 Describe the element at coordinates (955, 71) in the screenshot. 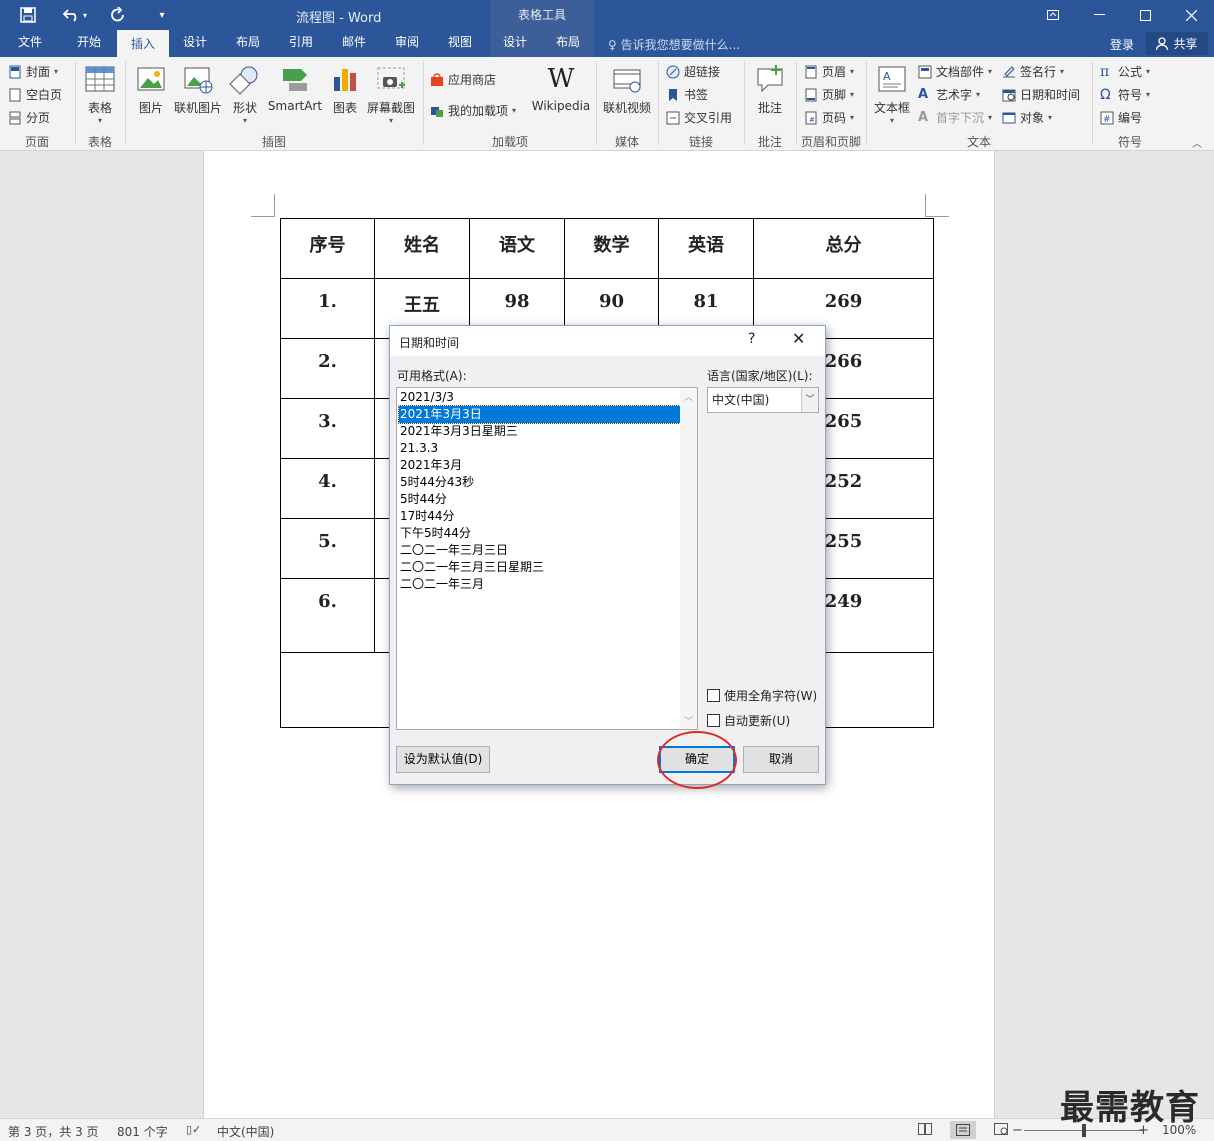

I see `quick-parts-button: 文档部件 ▾` at that location.